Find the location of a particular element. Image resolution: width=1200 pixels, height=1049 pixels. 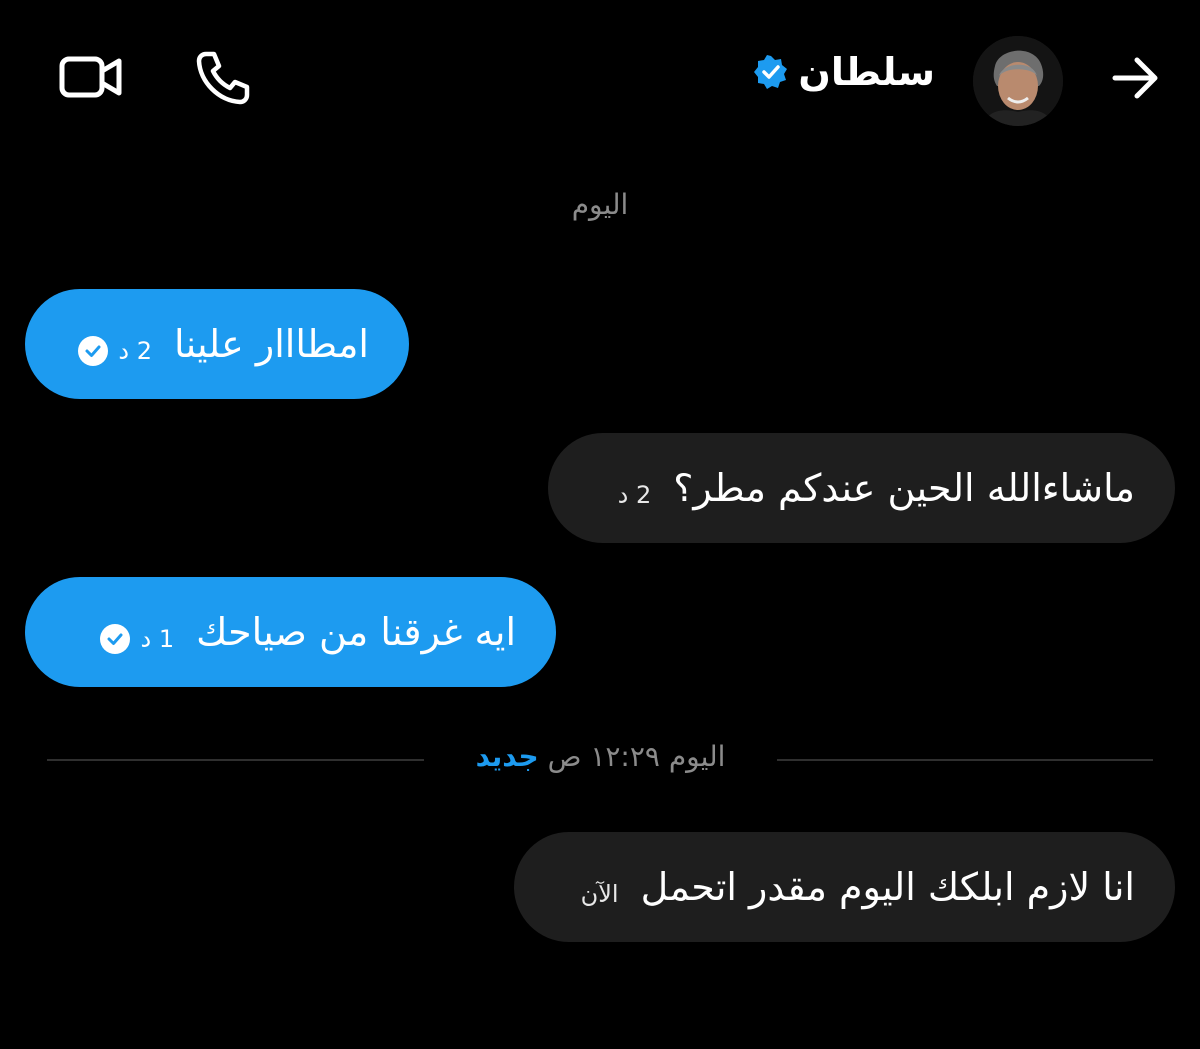

back-button is located at coordinates (1136, 78).